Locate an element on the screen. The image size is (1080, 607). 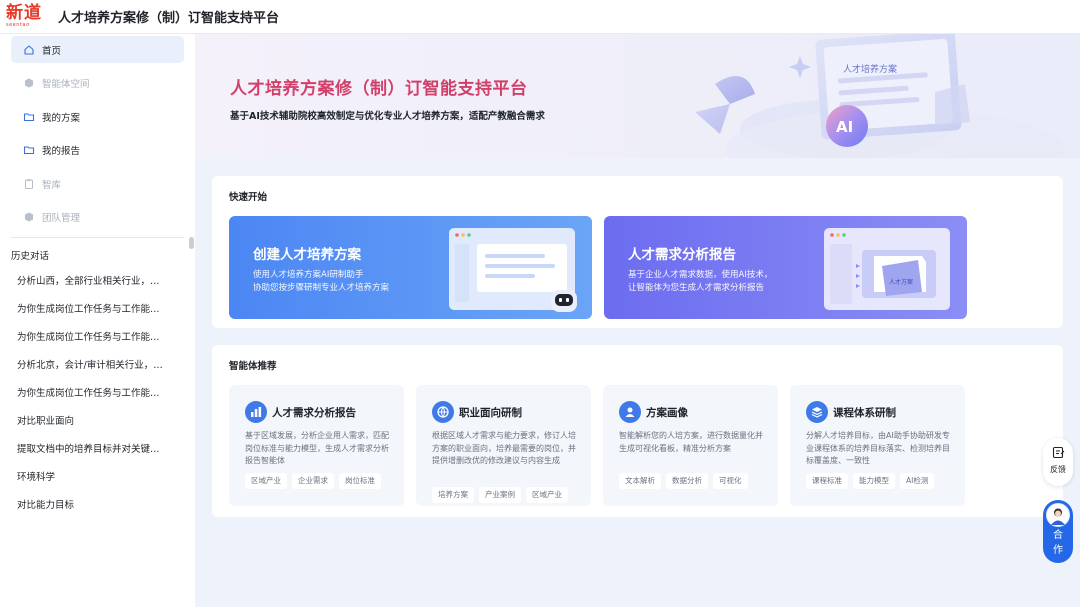
document-illustration is located at coordinates (513, 270).